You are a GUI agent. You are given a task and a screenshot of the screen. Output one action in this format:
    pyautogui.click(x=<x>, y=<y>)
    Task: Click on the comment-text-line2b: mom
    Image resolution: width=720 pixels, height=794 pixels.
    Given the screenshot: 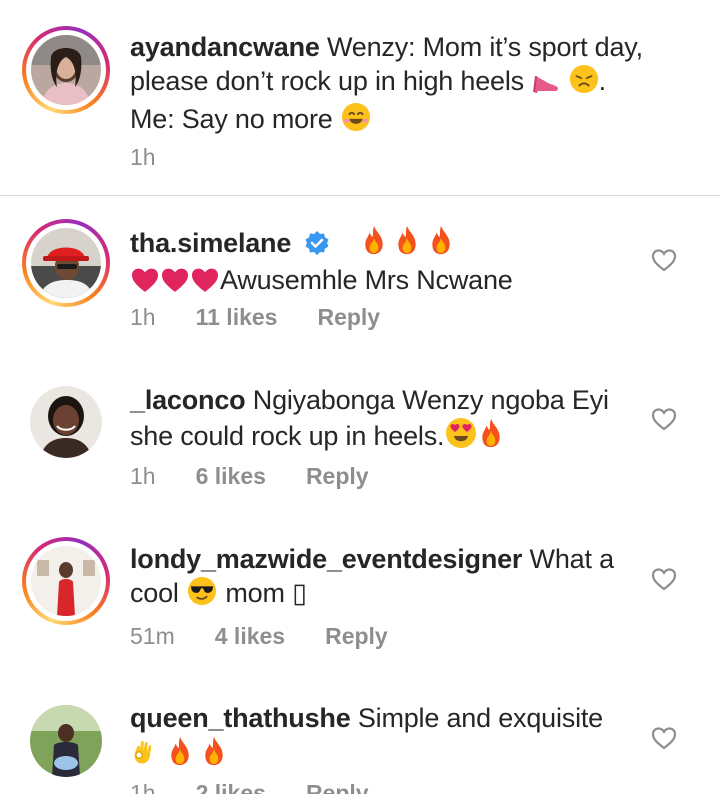 What is the action you would take?
    pyautogui.click(x=255, y=593)
    